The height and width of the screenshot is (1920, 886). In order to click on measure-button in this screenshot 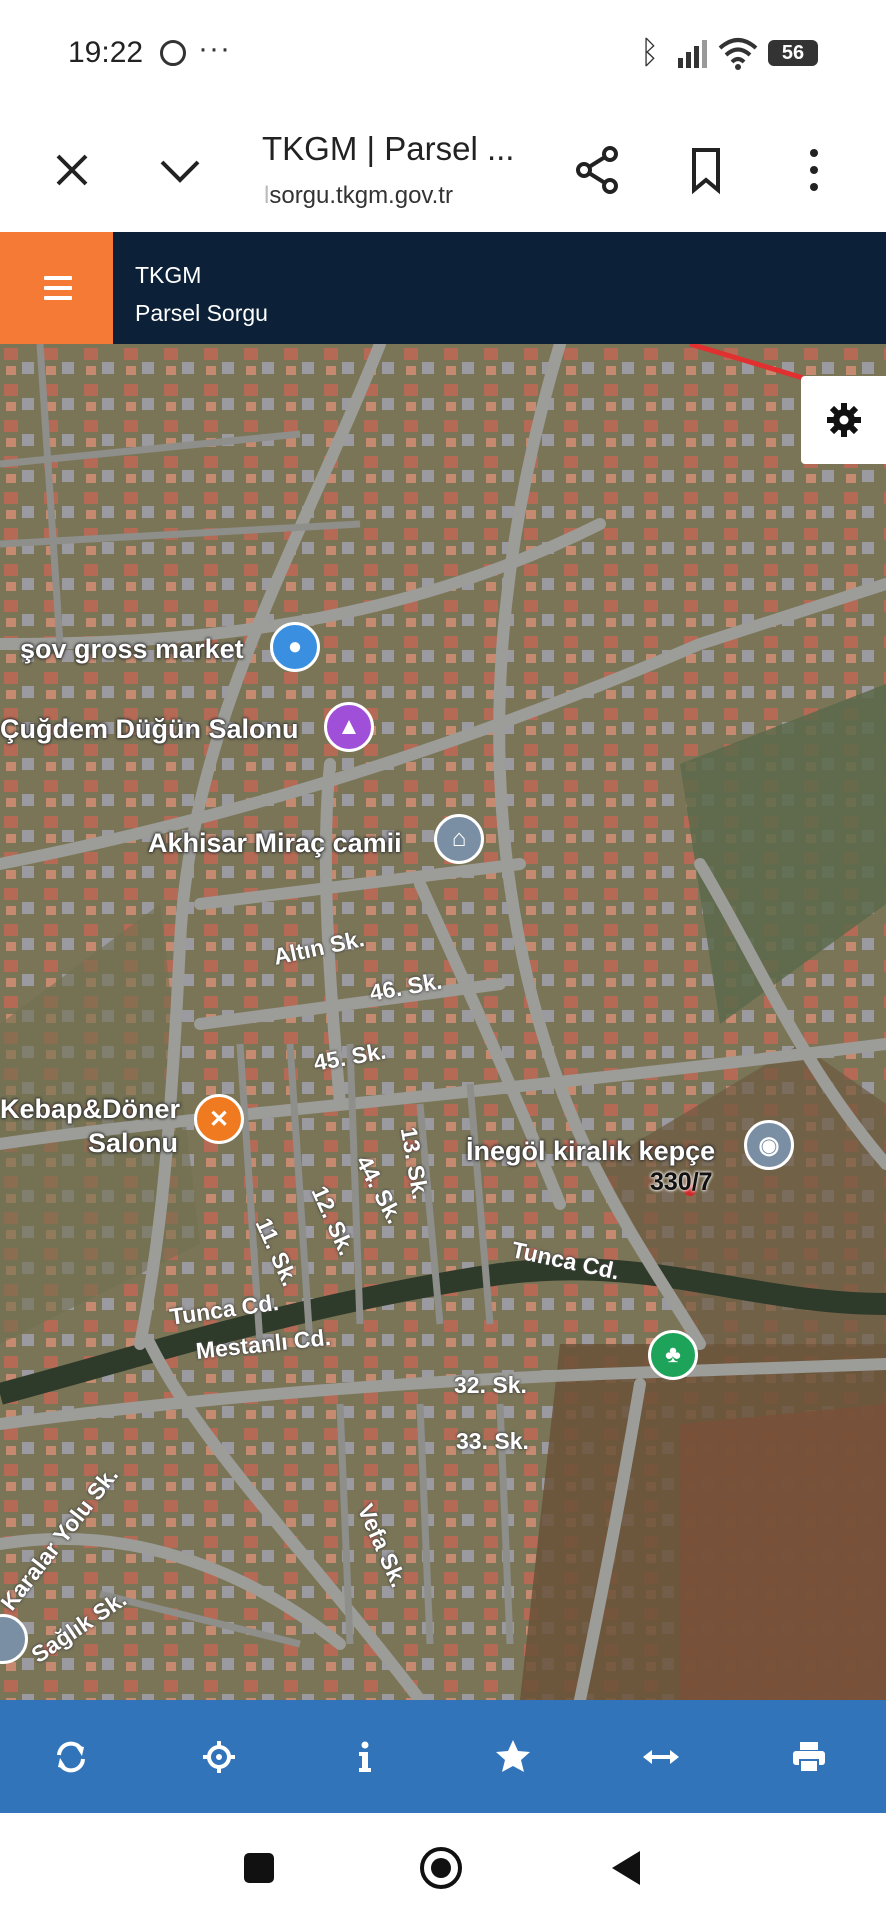, I will do `click(661, 1757)`.